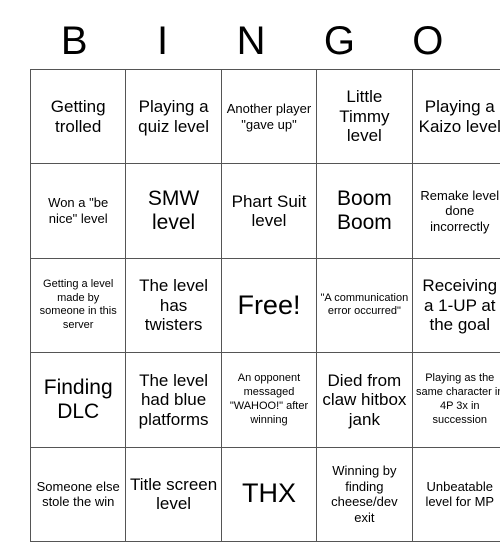 The width and height of the screenshot is (500, 544). I want to click on bingo-cell: THX, so click(269, 494).